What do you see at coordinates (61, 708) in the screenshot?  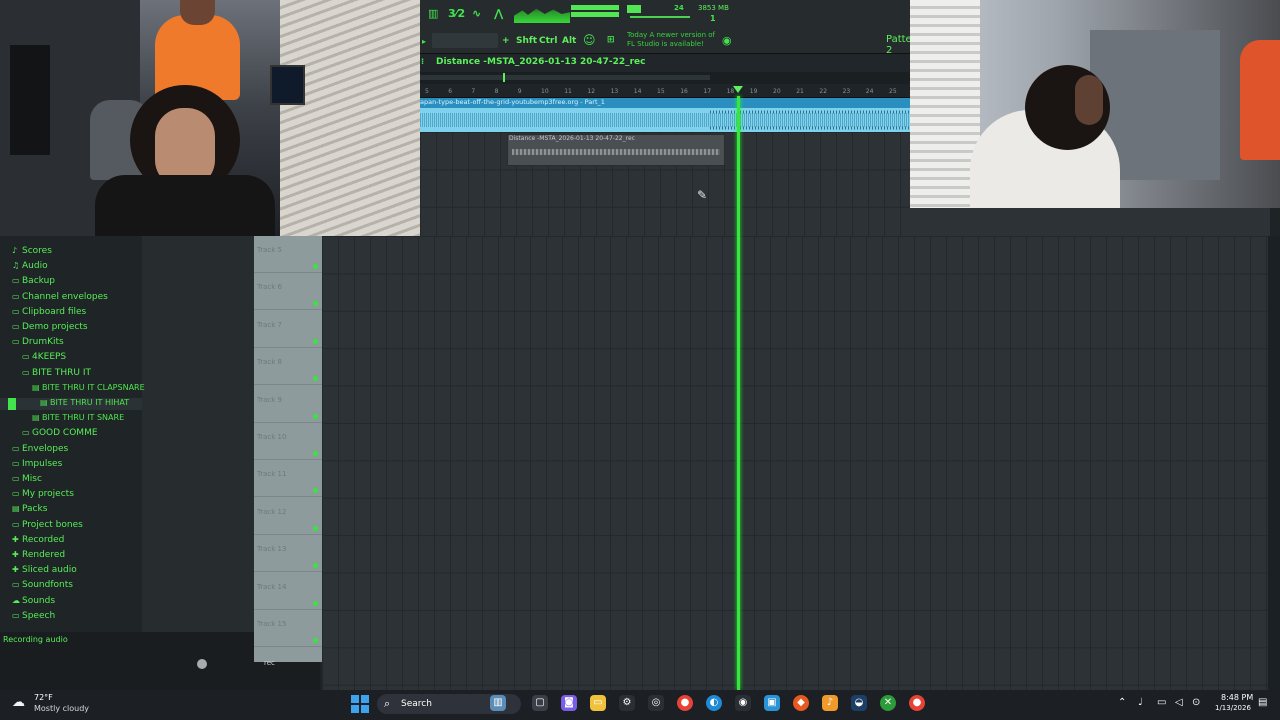 I see `weather-description: Mostly cloudy` at bounding box center [61, 708].